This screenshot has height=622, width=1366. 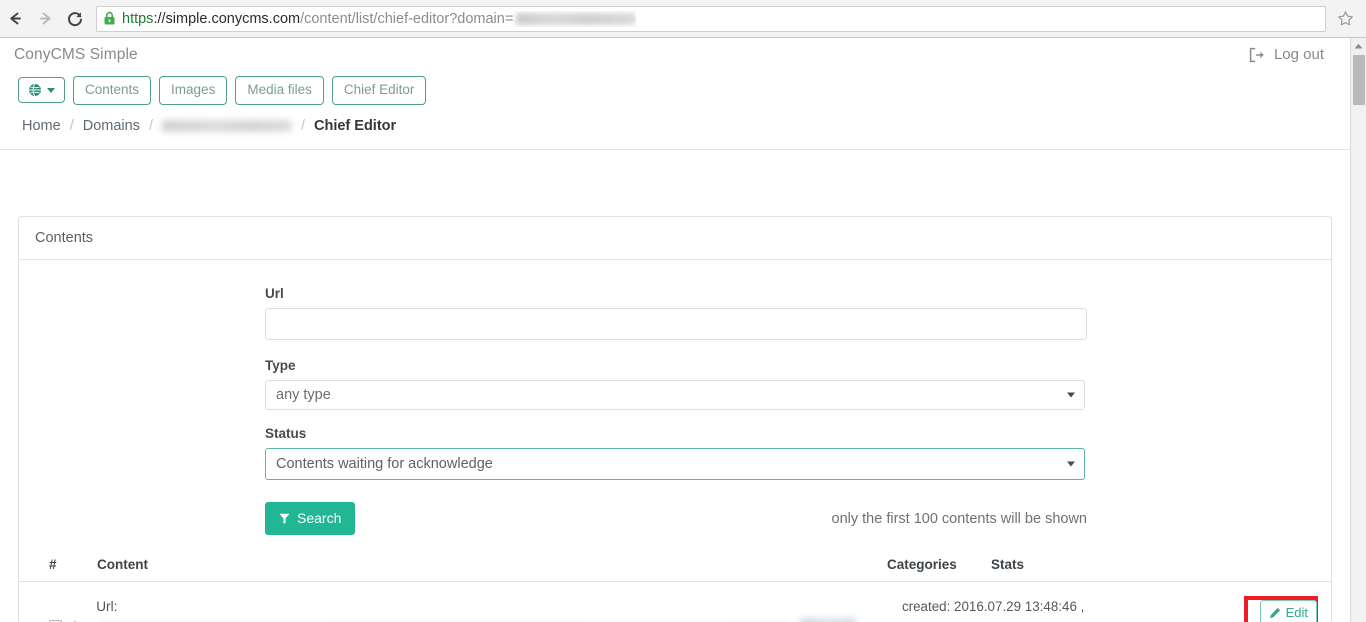 I want to click on breadcrumb-domains: Domains, so click(x=111, y=126).